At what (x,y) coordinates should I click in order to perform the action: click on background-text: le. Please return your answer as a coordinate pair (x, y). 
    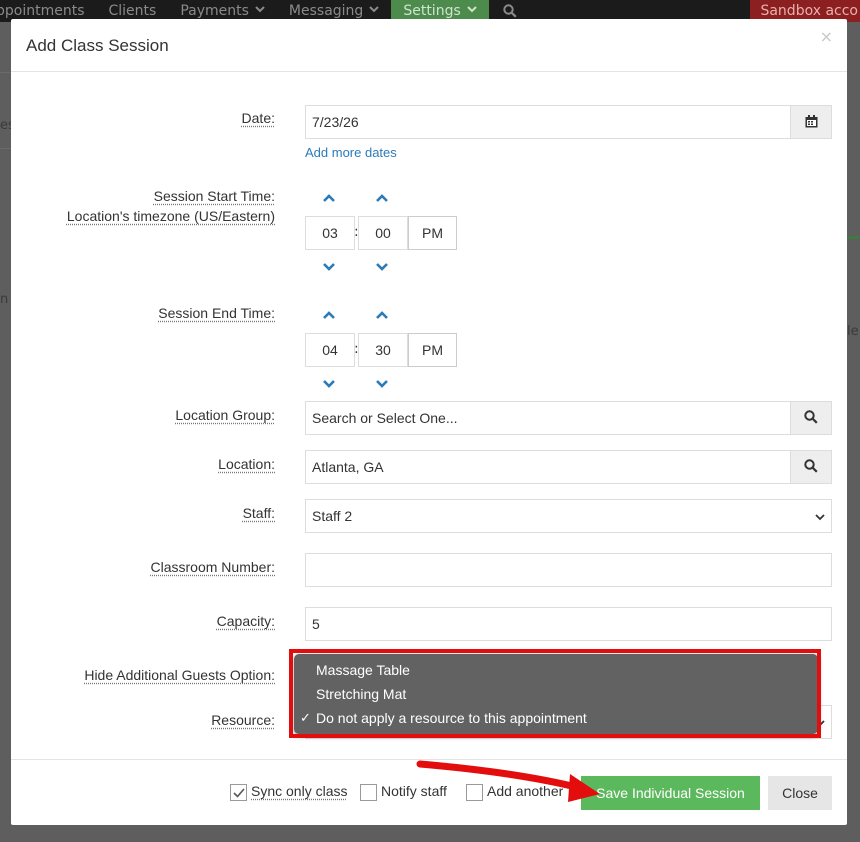
    Looking at the image, I should click on (853, 331).